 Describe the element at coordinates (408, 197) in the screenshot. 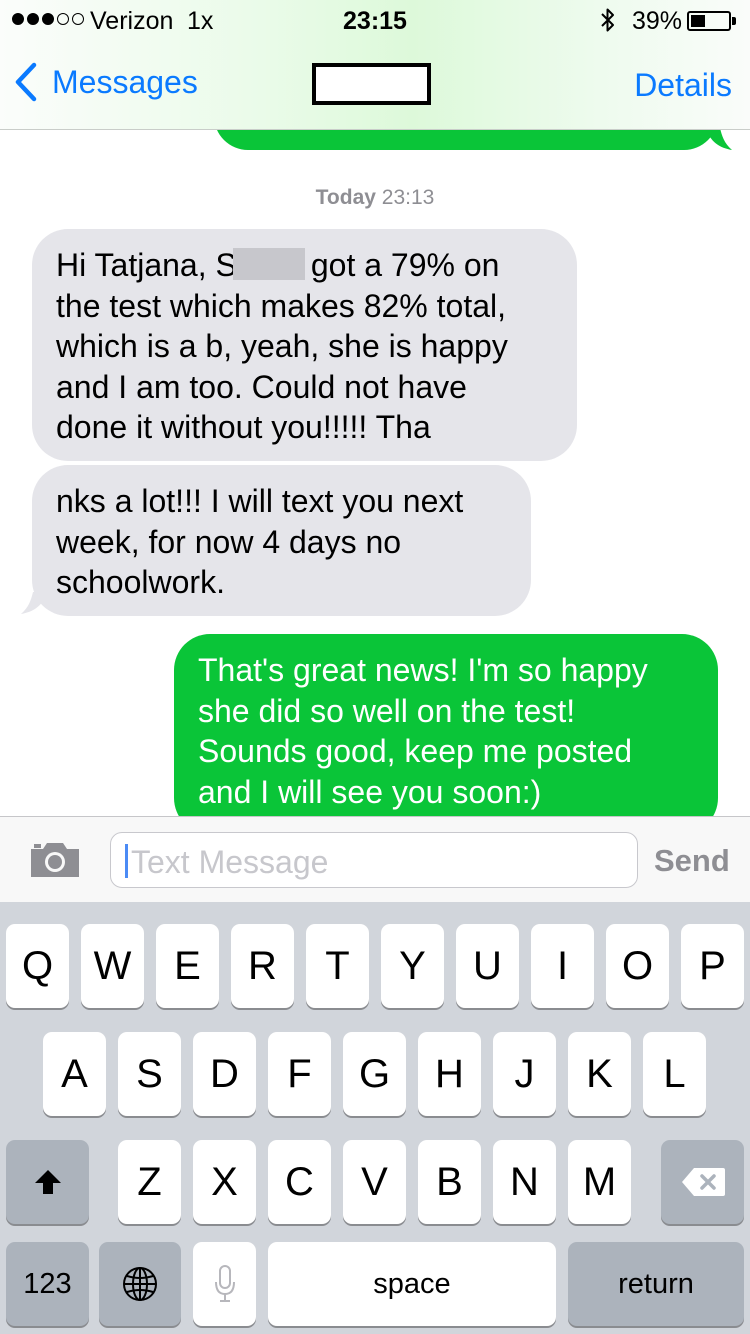

I see `timestamp-time: 23:13` at that location.